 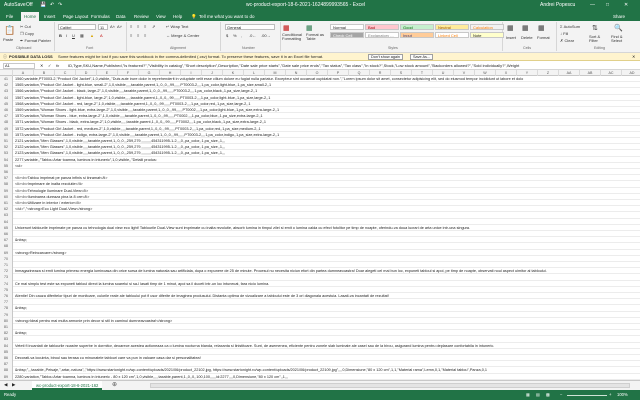 What do you see at coordinates (541, 28) in the screenshot?
I see `format-cells-icon: ▦` at bounding box center [541, 28].